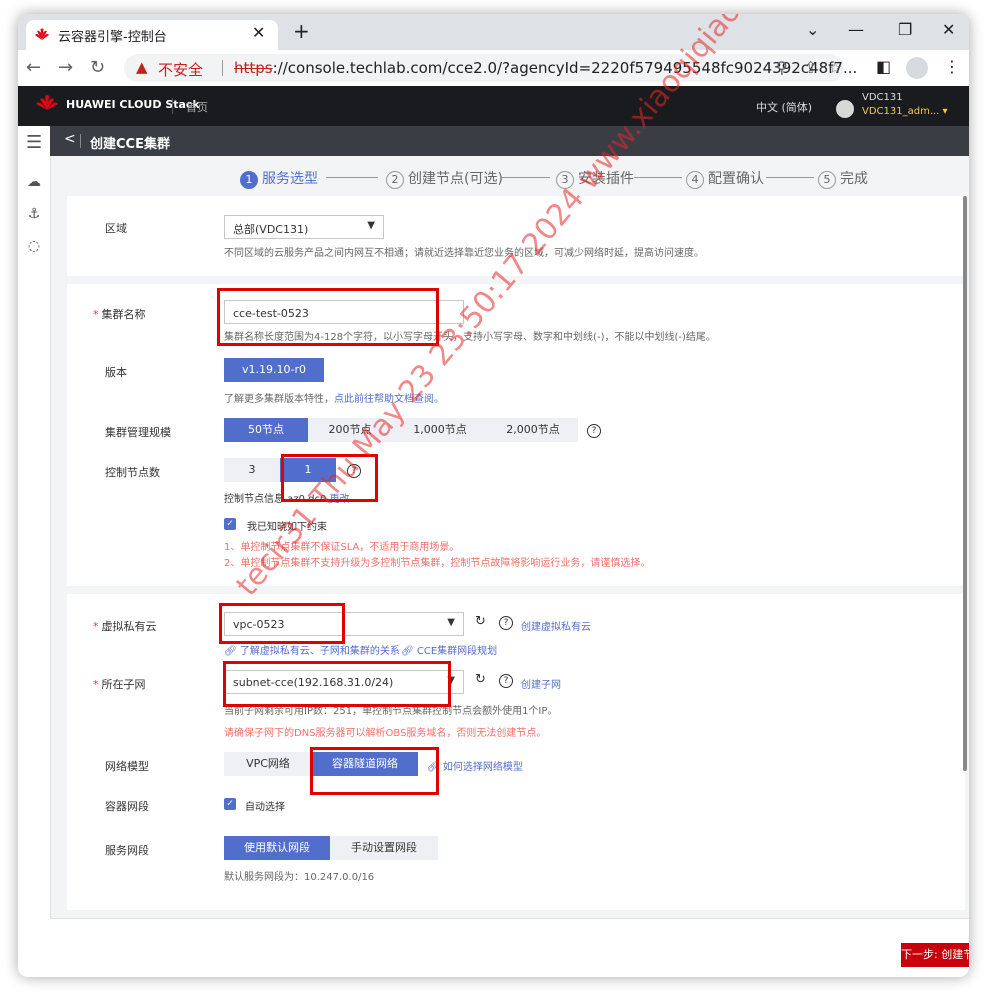 The height and width of the screenshot is (995, 987). I want to click on page-footer: 下一步: 创建节点, so click(509, 947).